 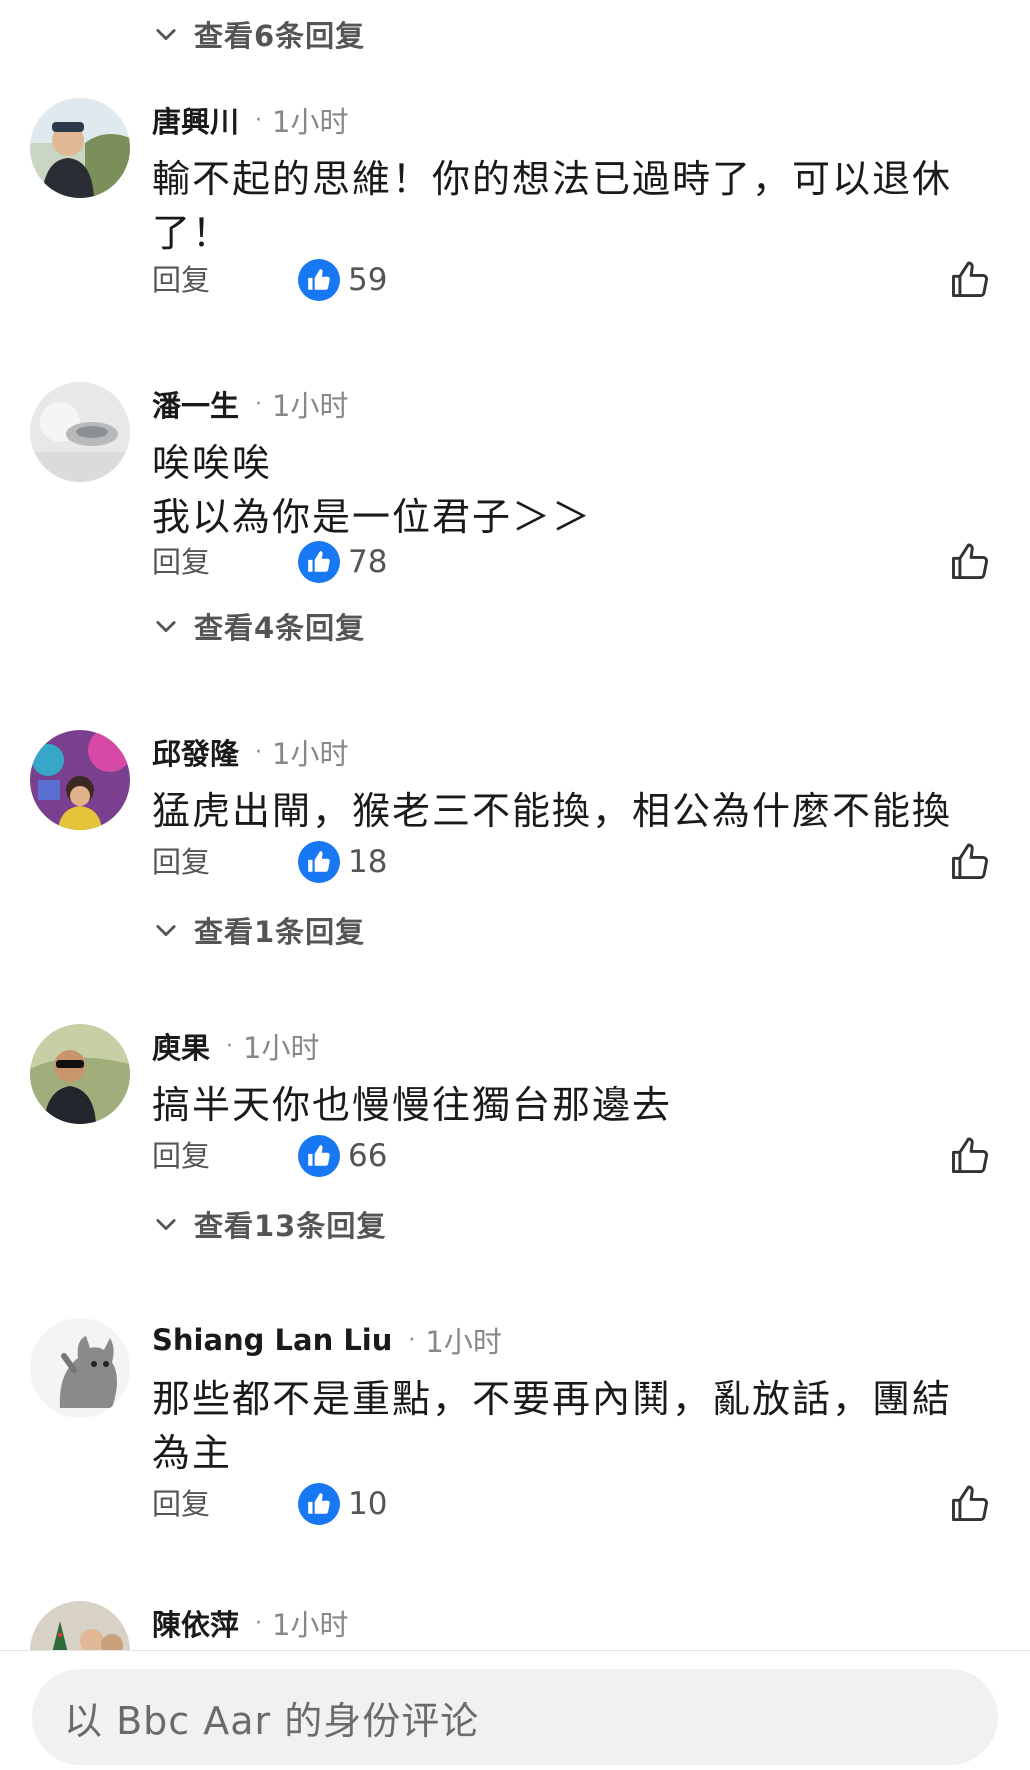 What do you see at coordinates (342, 562) in the screenshot?
I see `like-count: 78` at bounding box center [342, 562].